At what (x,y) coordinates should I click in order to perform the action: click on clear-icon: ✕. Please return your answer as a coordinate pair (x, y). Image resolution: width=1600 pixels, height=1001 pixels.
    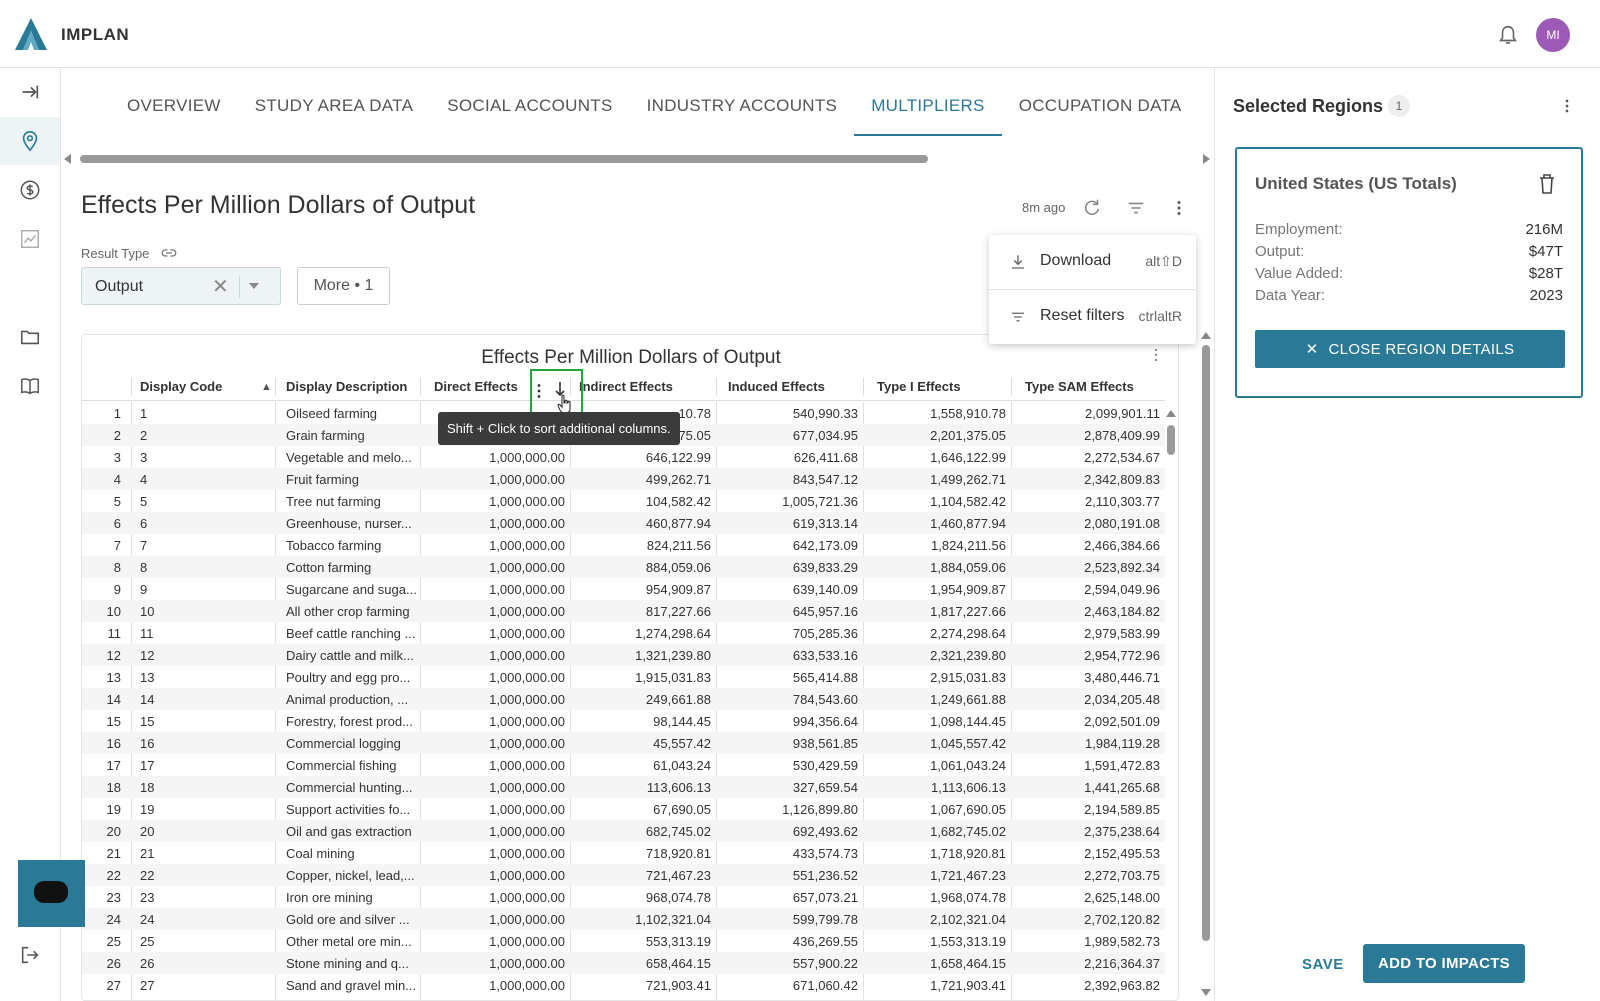
    Looking at the image, I should click on (220, 286).